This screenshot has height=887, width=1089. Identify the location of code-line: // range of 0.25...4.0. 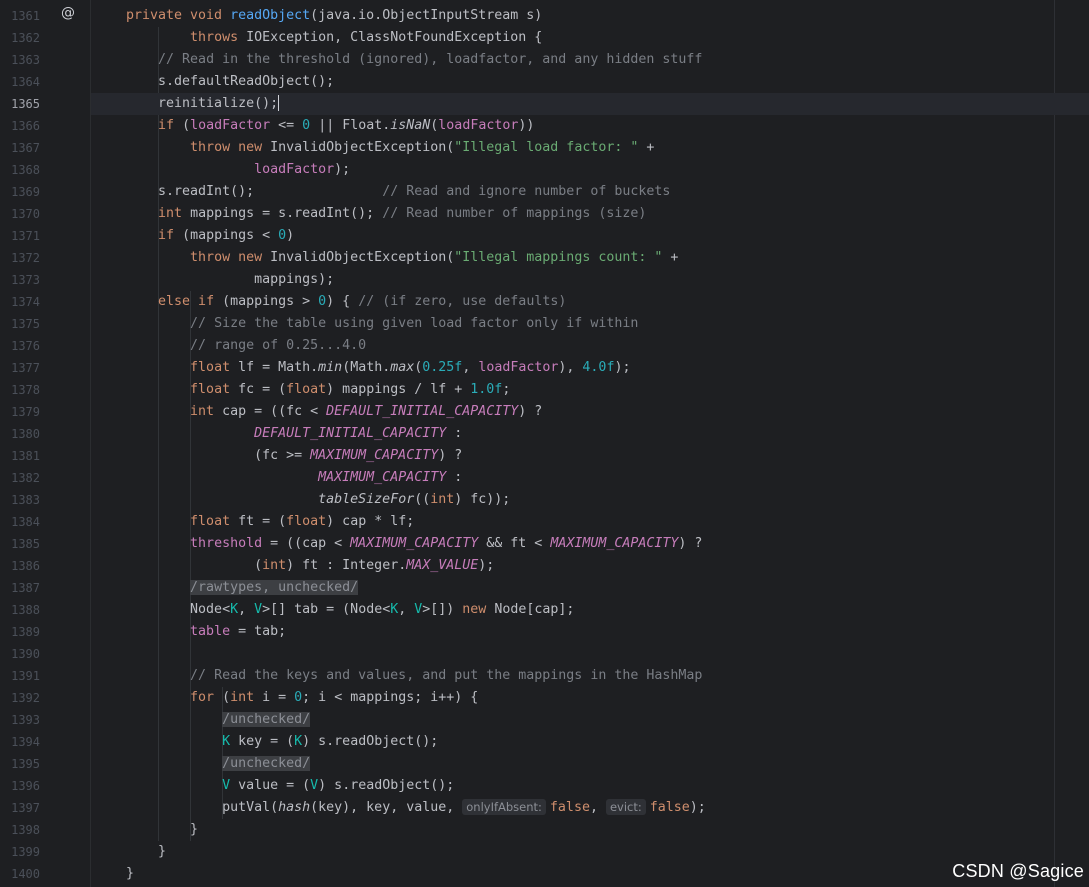
(590, 346).